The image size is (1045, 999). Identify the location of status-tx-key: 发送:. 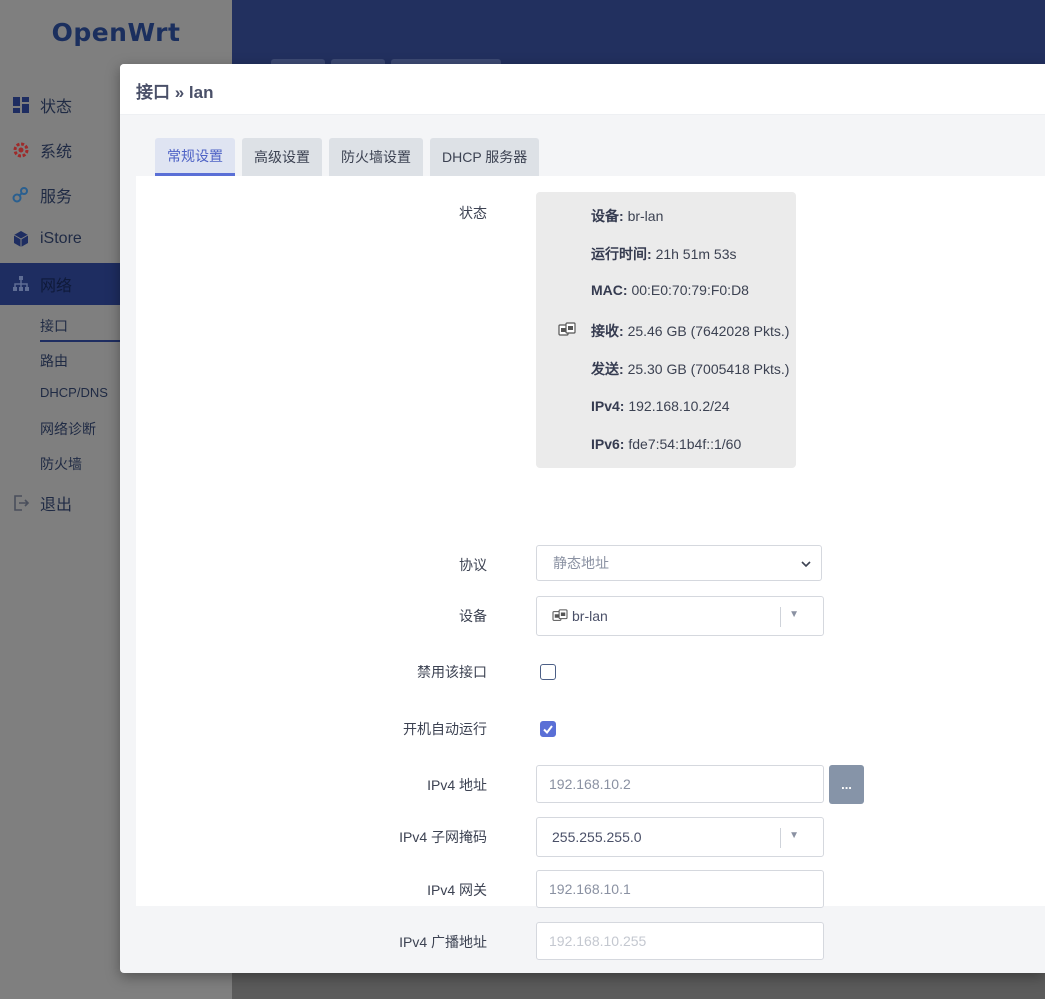
(607, 369).